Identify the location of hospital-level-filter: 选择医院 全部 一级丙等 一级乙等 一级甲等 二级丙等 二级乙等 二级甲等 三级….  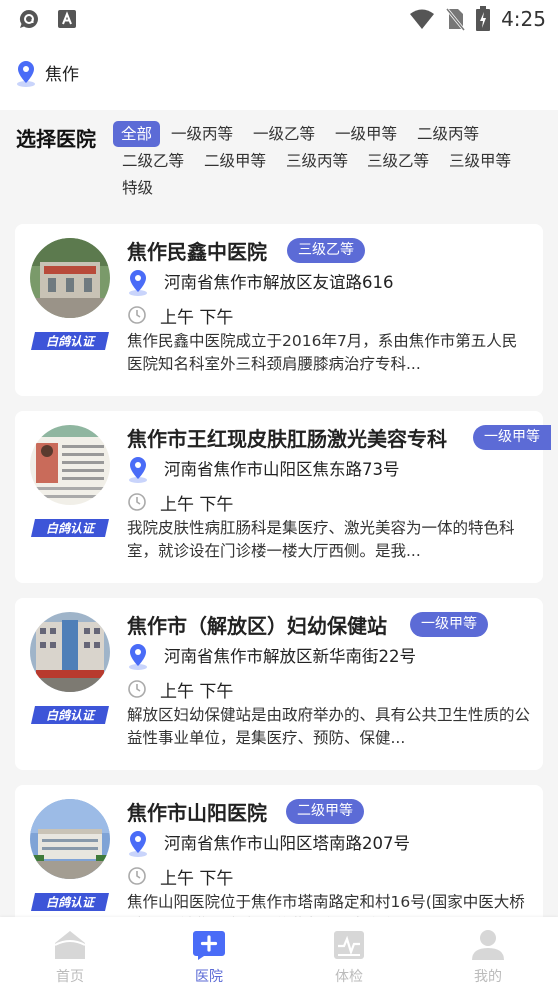
(279, 160).